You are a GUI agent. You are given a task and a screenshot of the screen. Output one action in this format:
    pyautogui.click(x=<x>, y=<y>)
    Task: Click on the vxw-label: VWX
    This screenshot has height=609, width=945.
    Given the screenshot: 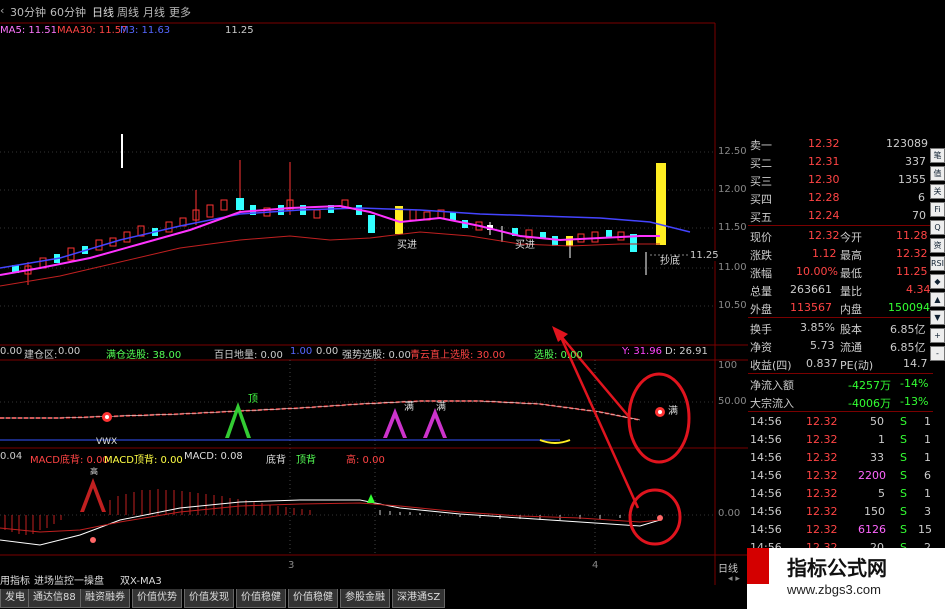 What is the action you would take?
    pyautogui.click(x=107, y=442)
    